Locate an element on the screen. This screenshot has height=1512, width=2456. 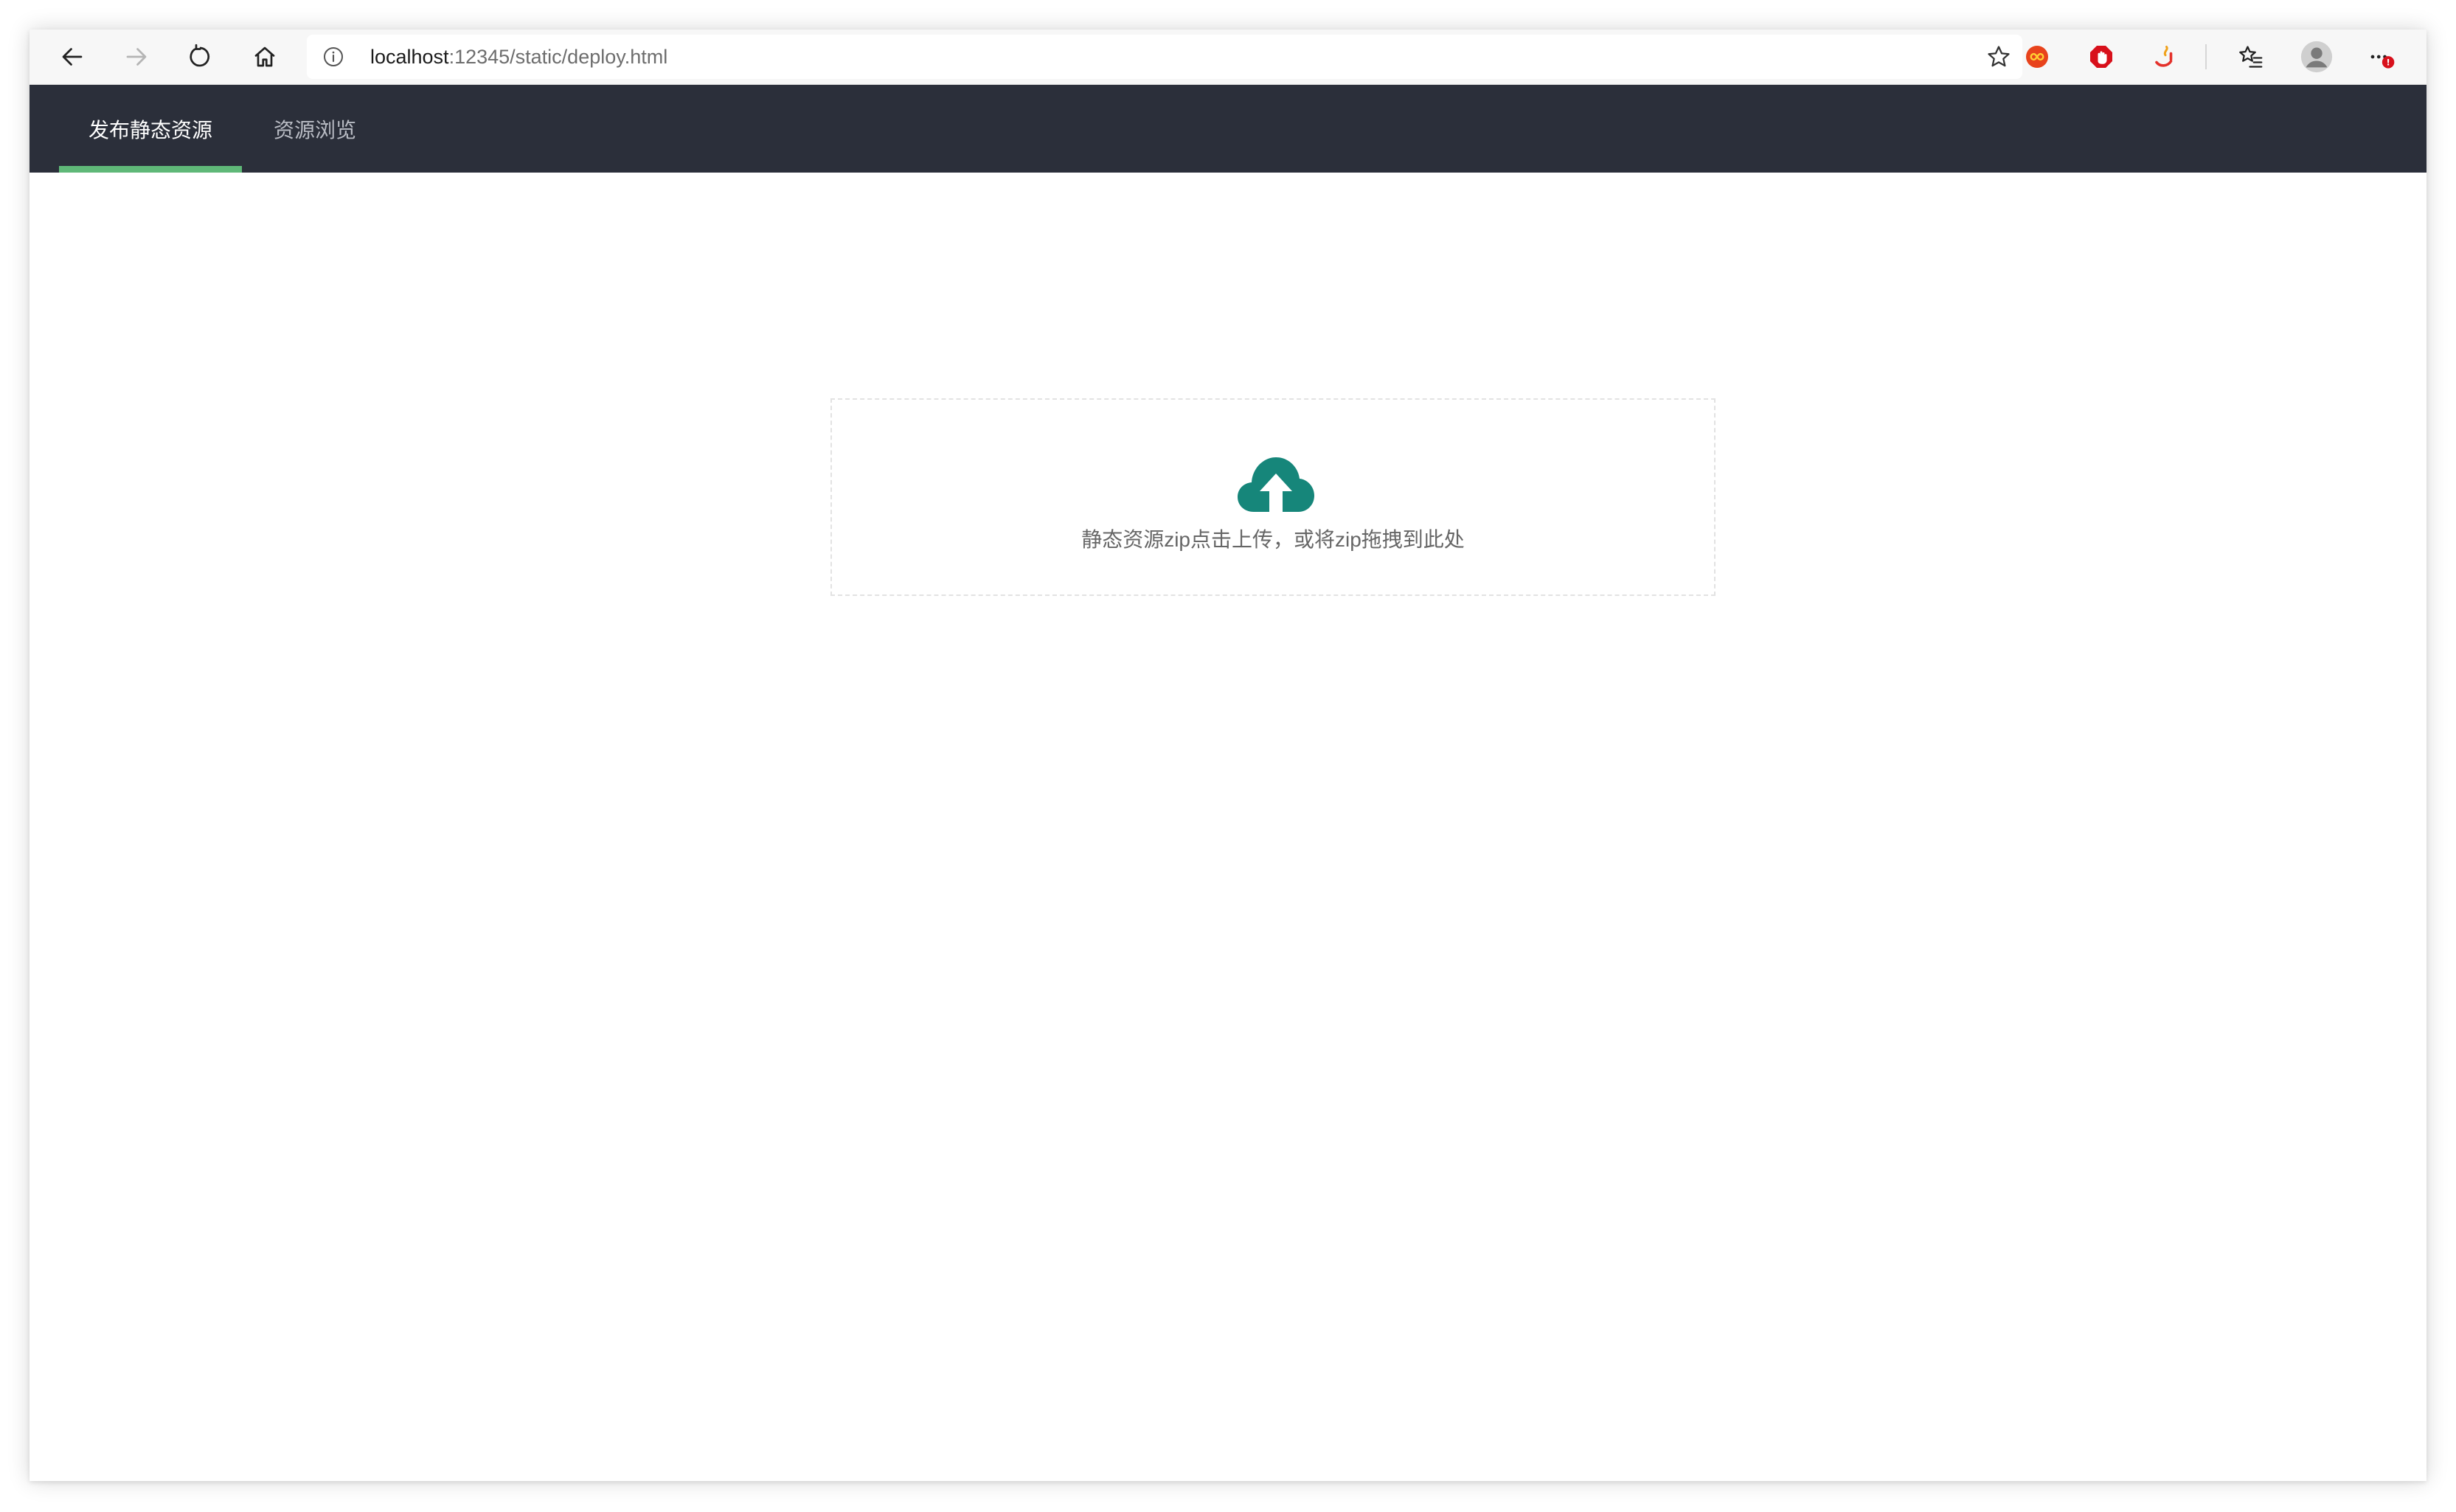
favorites-icon is located at coordinates (2251, 57).